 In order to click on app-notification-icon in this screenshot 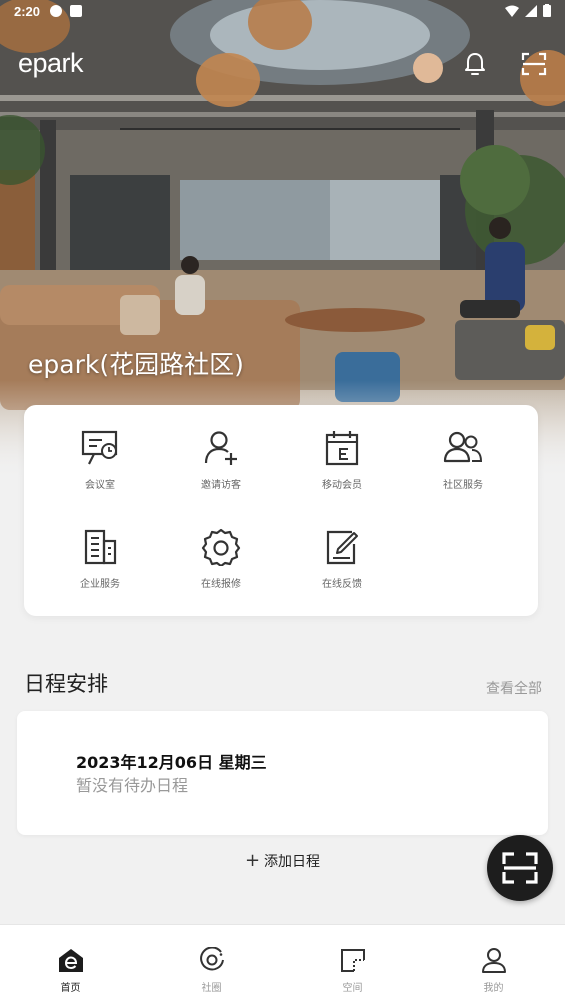, I will do `click(76, 11)`.